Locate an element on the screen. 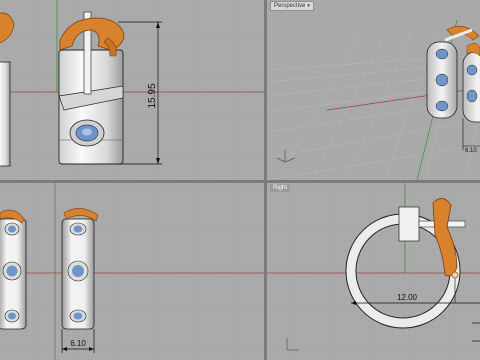  earring-perspective is located at coordinates (453, 74).